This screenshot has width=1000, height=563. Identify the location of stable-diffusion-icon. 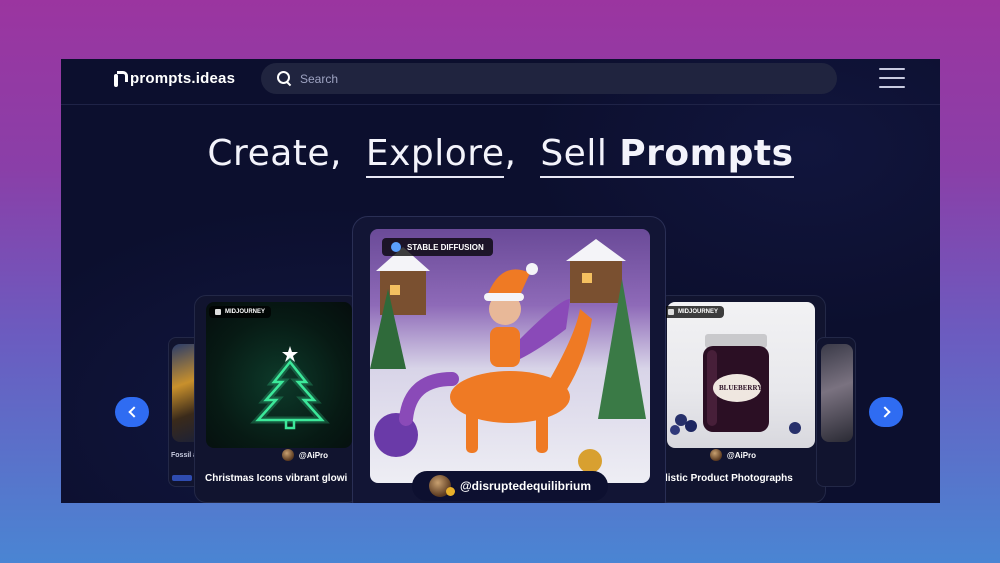
(396, 247).